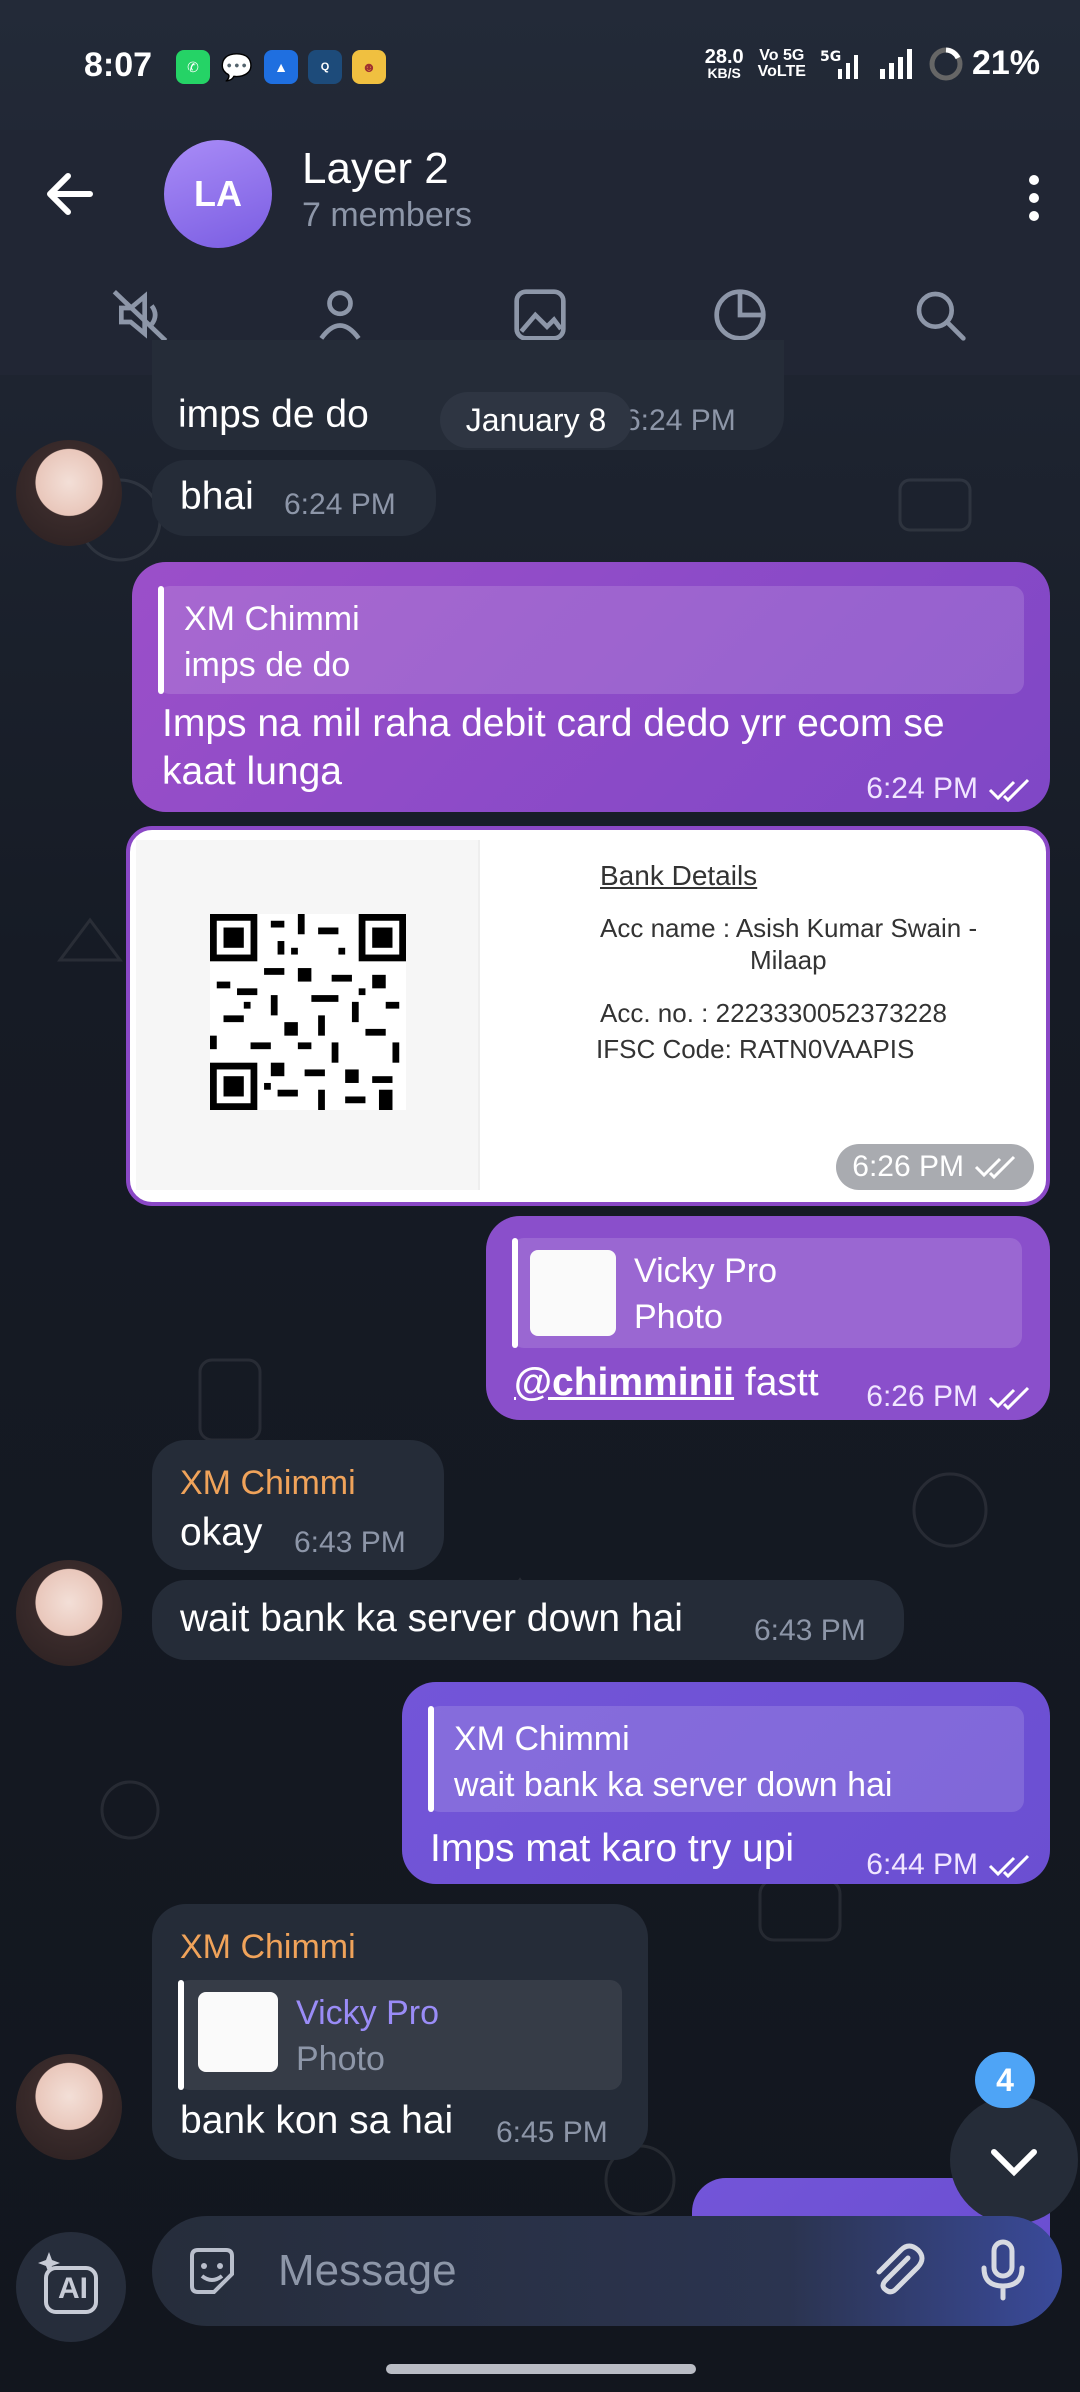  What do you see at coordinates (267, 665) in the screenshot?
I see `reply-text: imps de do` at bounding box center [267, 665].